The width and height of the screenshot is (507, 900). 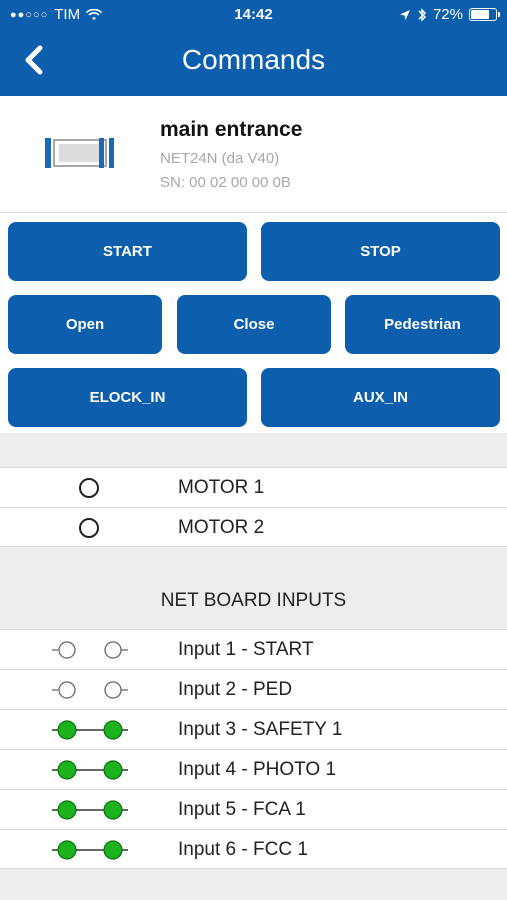 I want to click on section-title: NET BOARD INPUTS, so click(x=253, y=600).